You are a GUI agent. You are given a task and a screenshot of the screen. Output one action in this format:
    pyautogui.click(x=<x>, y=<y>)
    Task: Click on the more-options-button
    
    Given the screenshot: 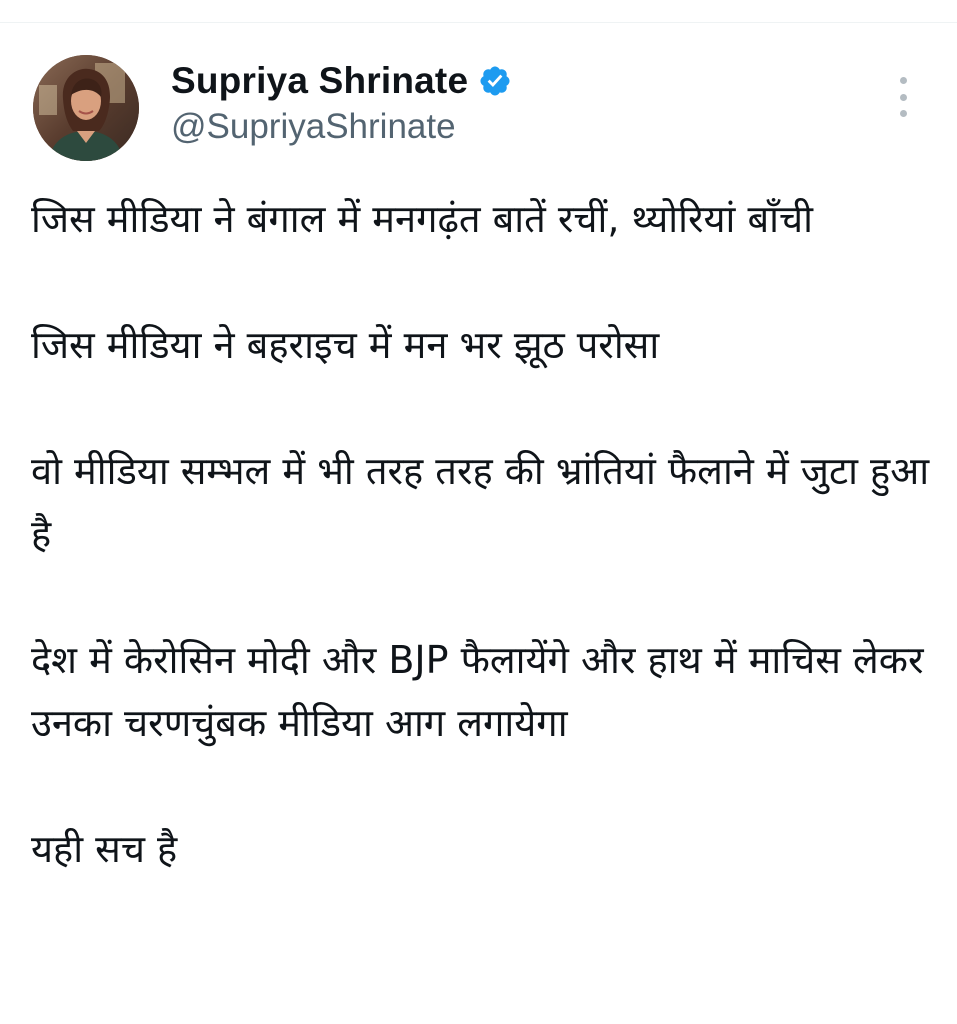 What is the action you would take?
    pyautogui.click(x=903, y=97)
    